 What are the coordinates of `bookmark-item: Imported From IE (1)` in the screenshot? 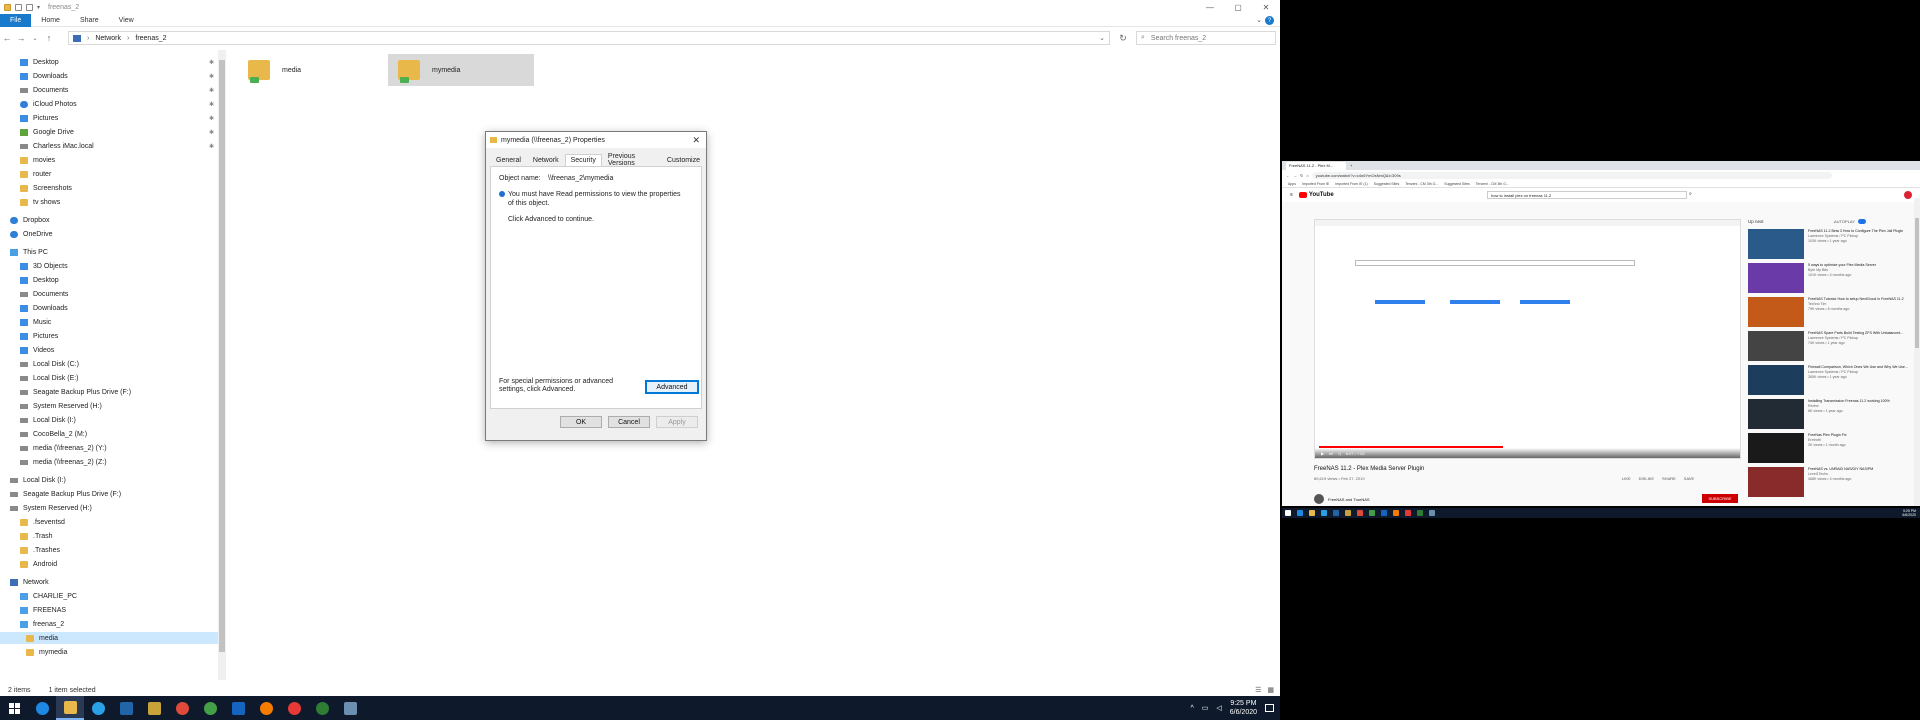 It's located at (1351, 184).